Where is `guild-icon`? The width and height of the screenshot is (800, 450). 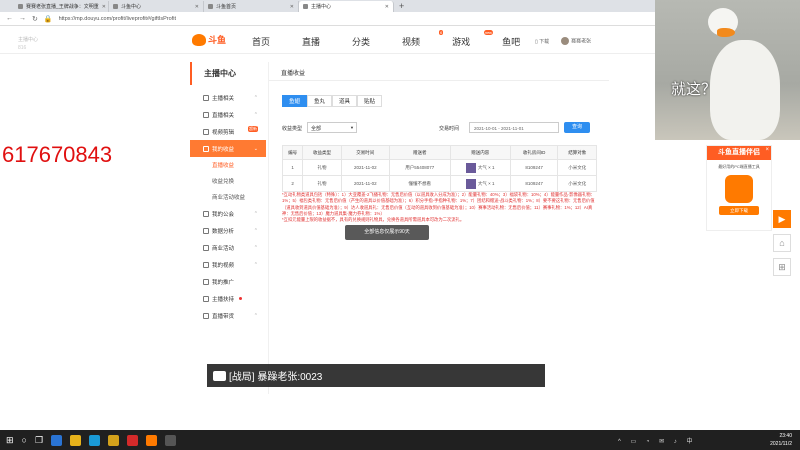 guild-icon is located at coordinates (206, 213).